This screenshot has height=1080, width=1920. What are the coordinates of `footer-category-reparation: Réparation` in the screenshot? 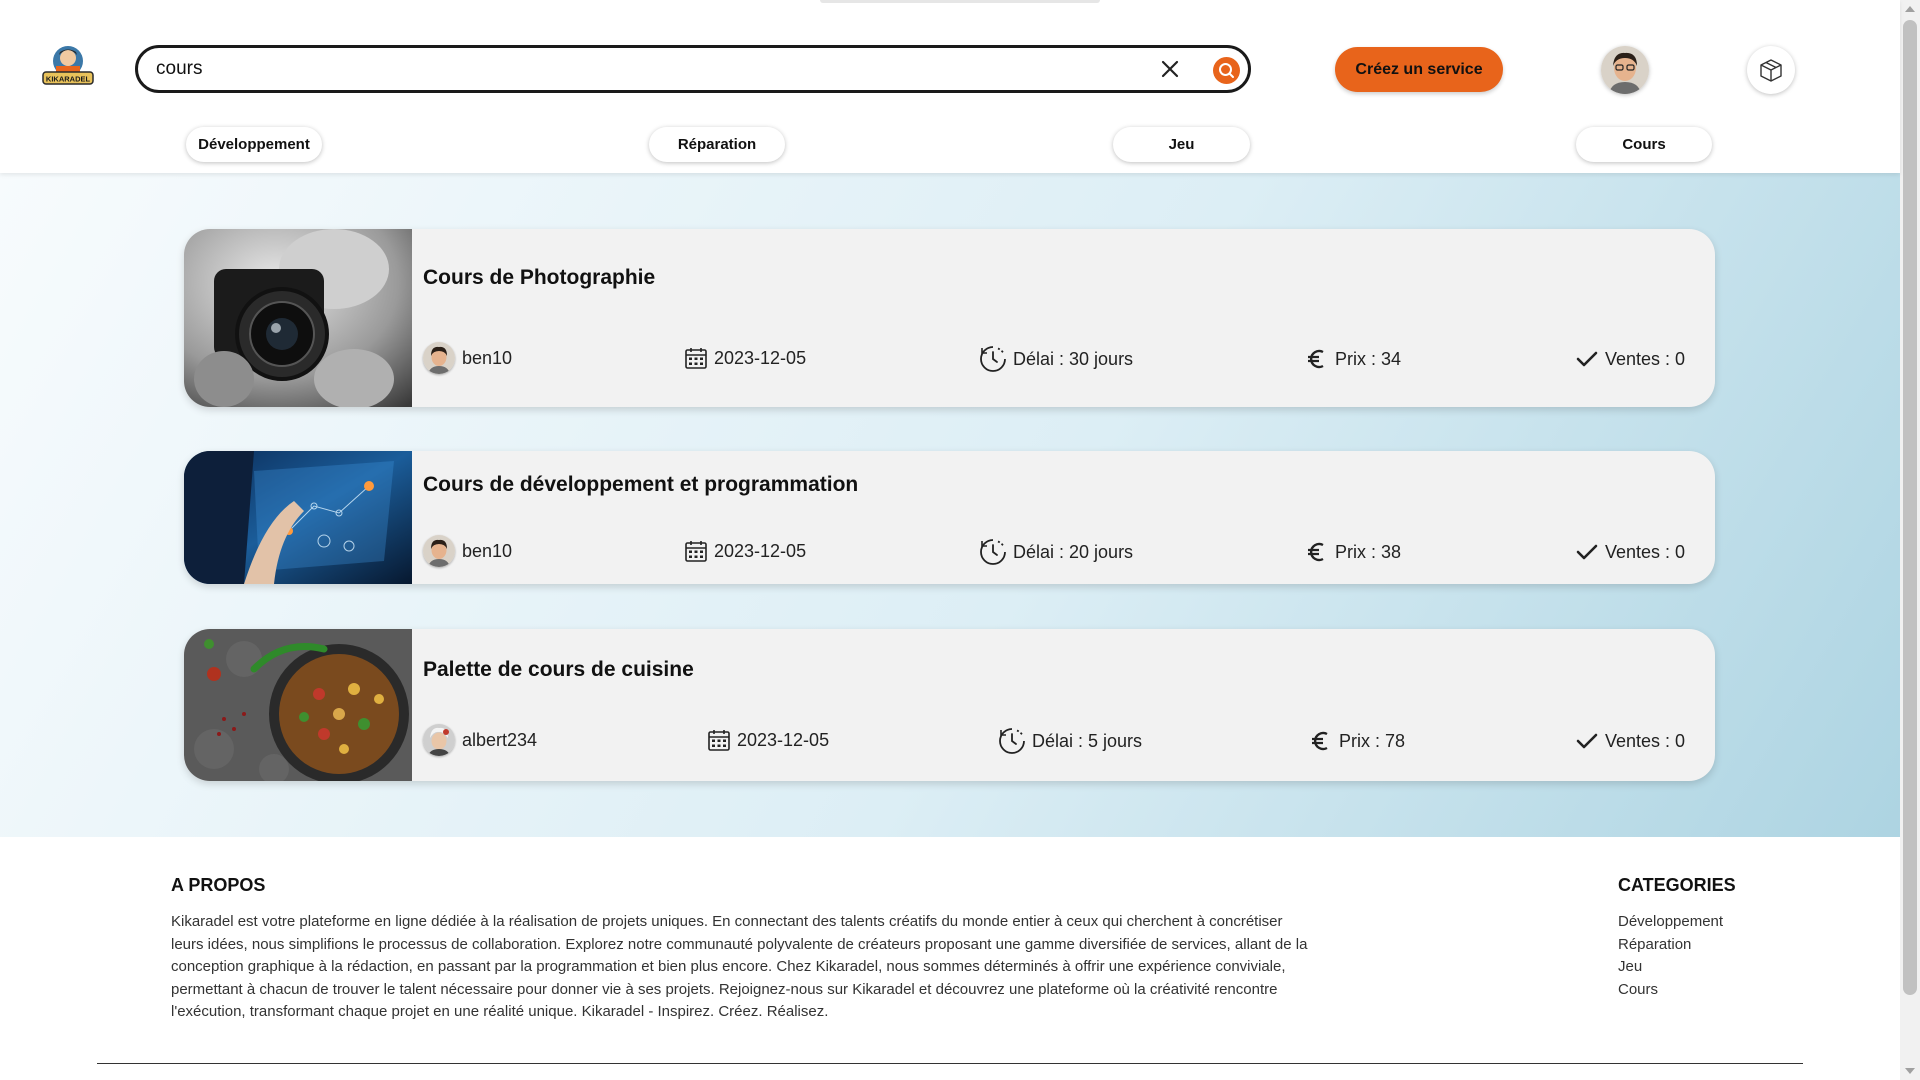 It's located at (1654, 944).